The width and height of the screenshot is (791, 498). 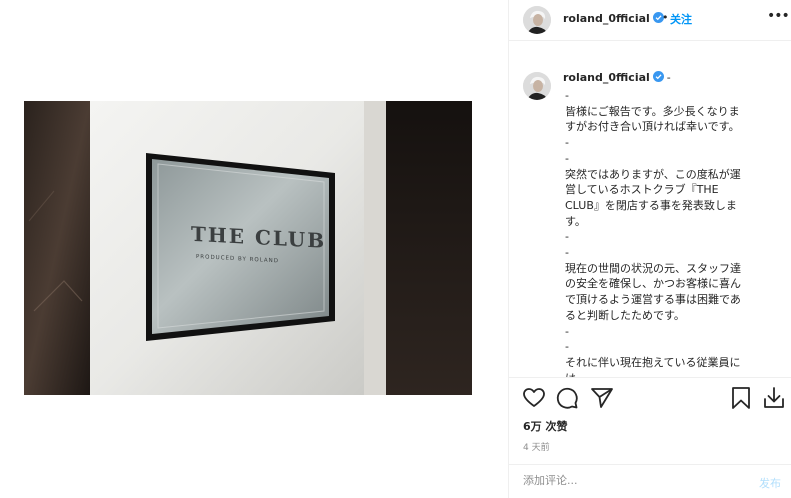 What do you see at coordinates (537, 86) in the screenshot?
I see `caption-avatar` at bounding box center [537, 86].